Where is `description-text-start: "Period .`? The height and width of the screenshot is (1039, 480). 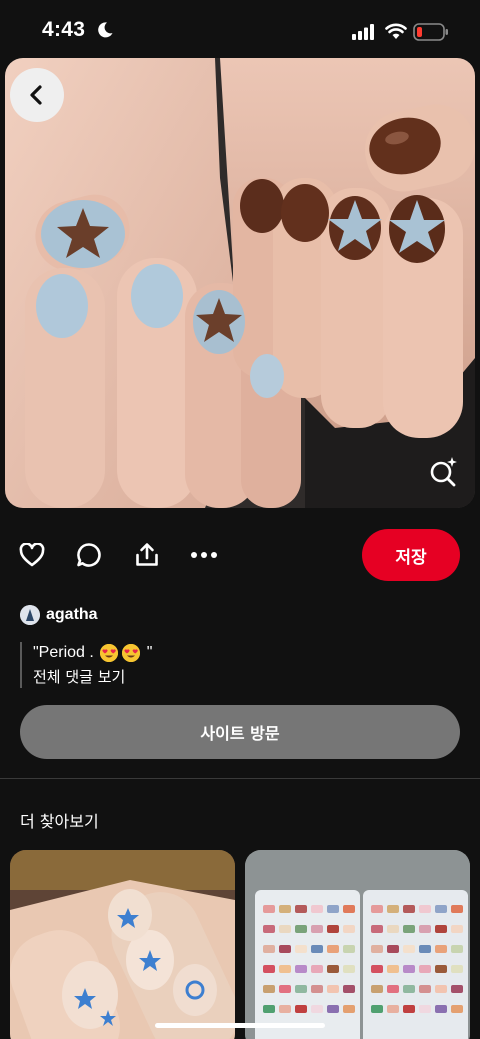
description-text-start: "Period . is located at coordinates (63, 652).